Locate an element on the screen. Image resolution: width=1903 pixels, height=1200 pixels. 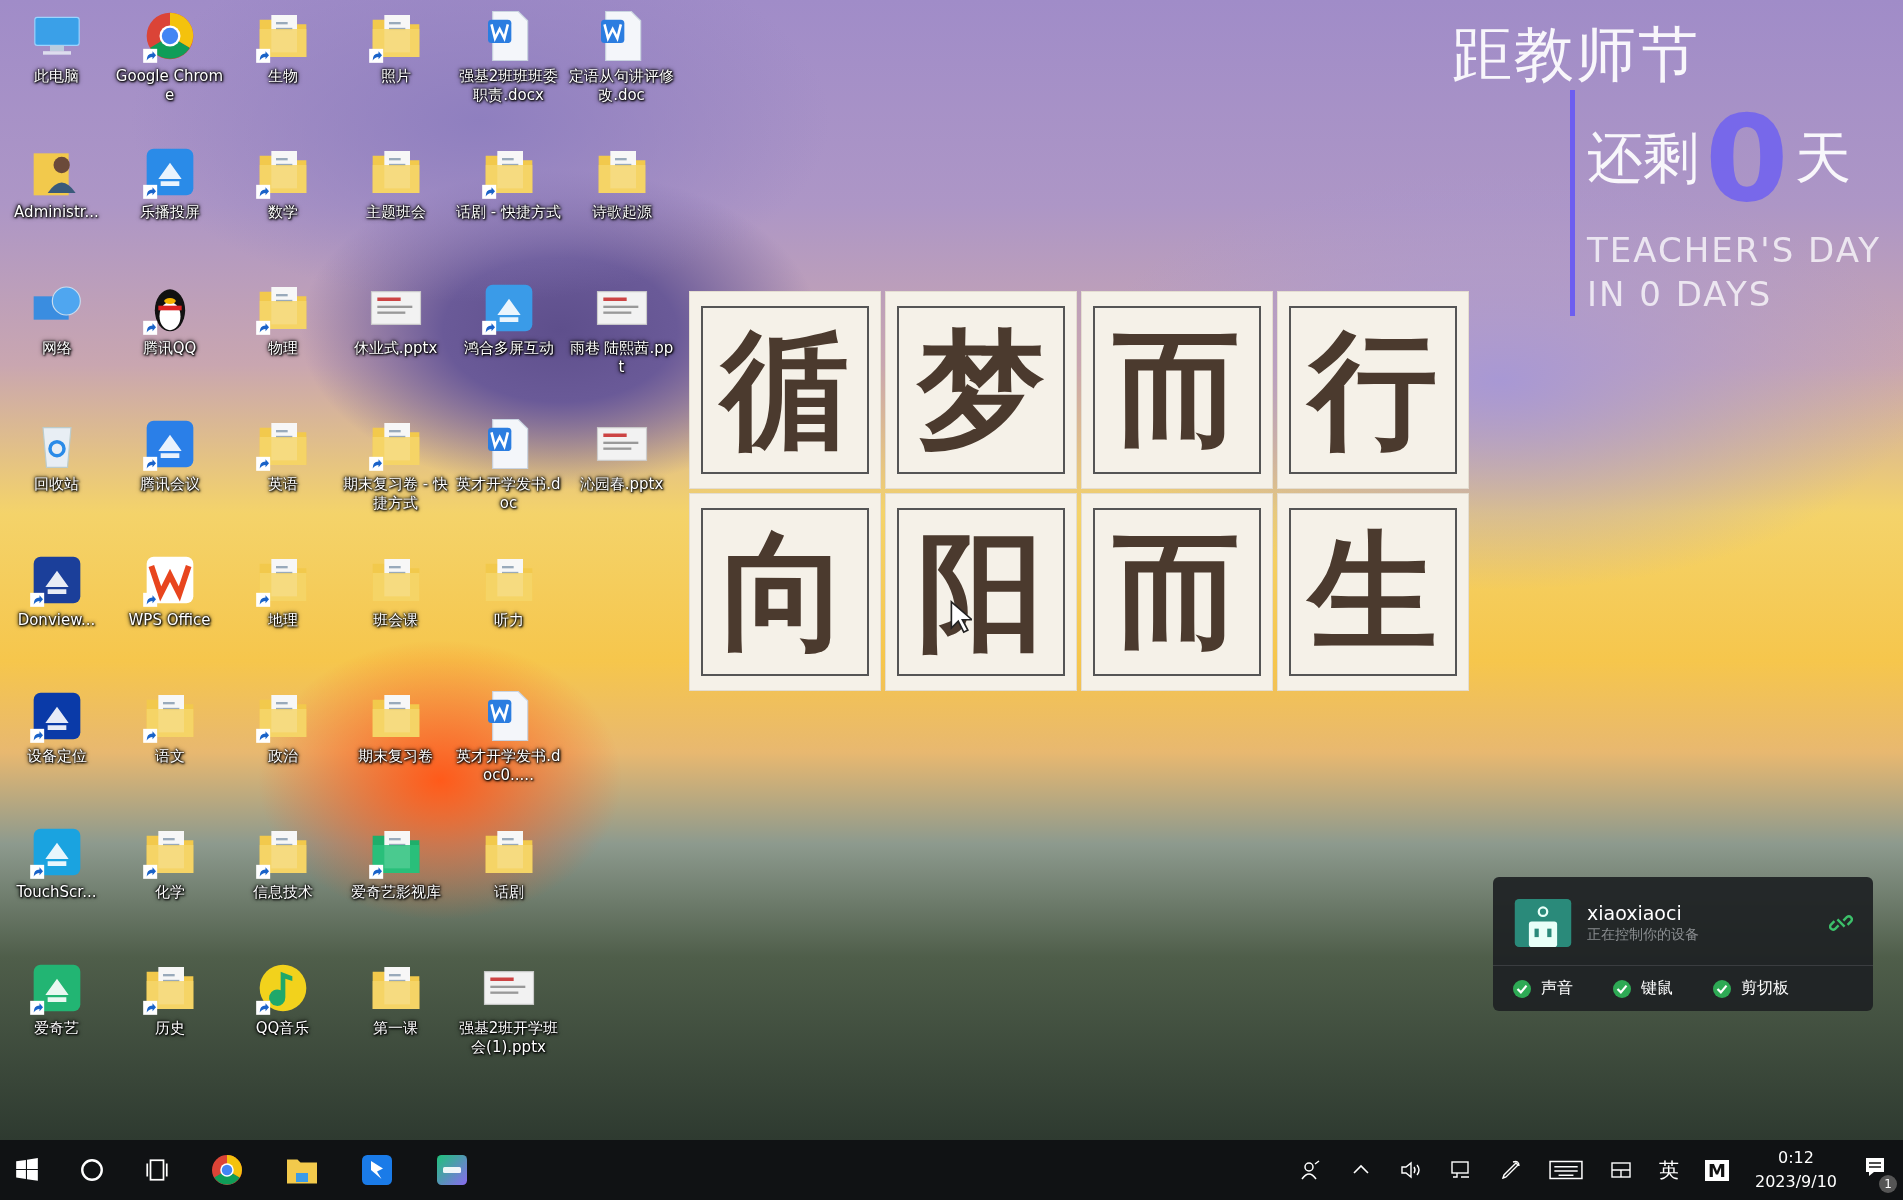
icon-label: WPS Office is located at coordinates (169, 620).